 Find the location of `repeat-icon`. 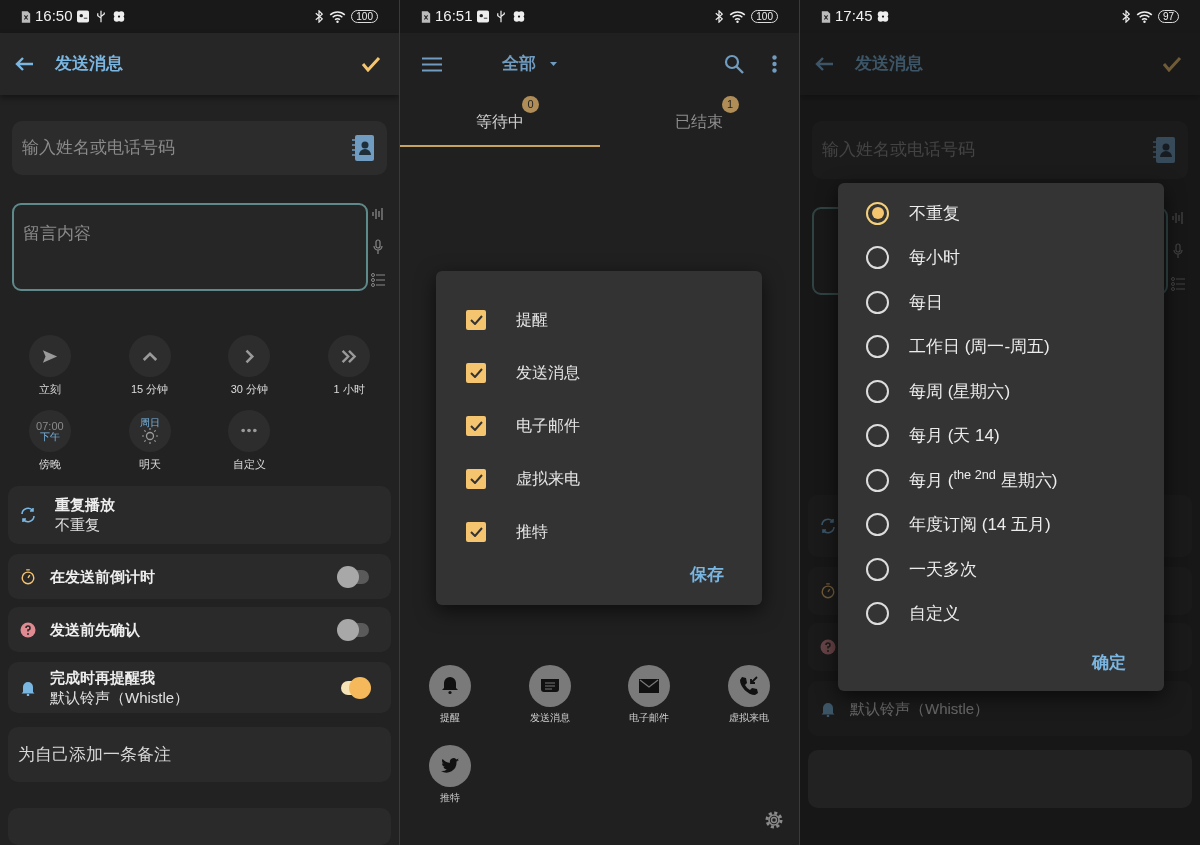

repeat-icon is located at coordinates (28, 515).